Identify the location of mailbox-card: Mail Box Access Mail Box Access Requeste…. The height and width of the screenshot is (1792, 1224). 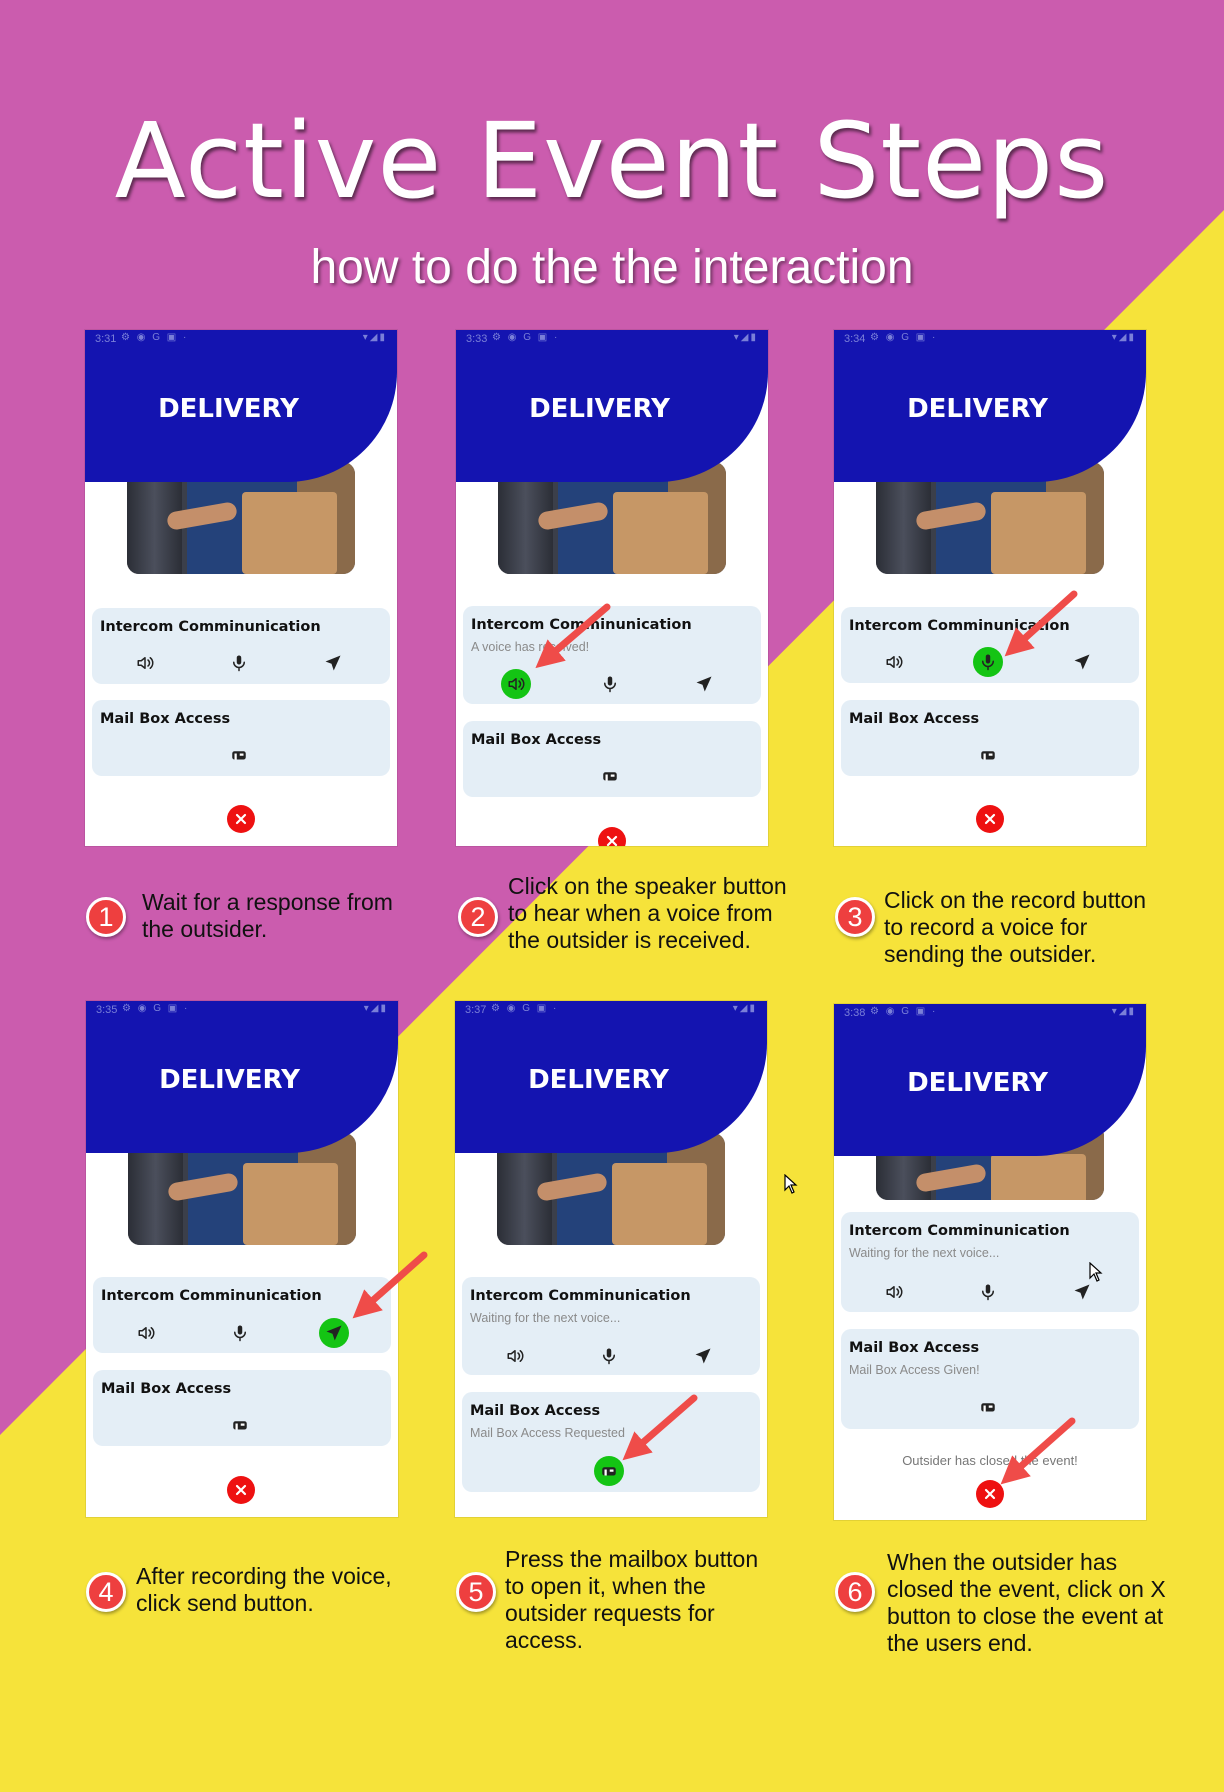
(611, 1442).